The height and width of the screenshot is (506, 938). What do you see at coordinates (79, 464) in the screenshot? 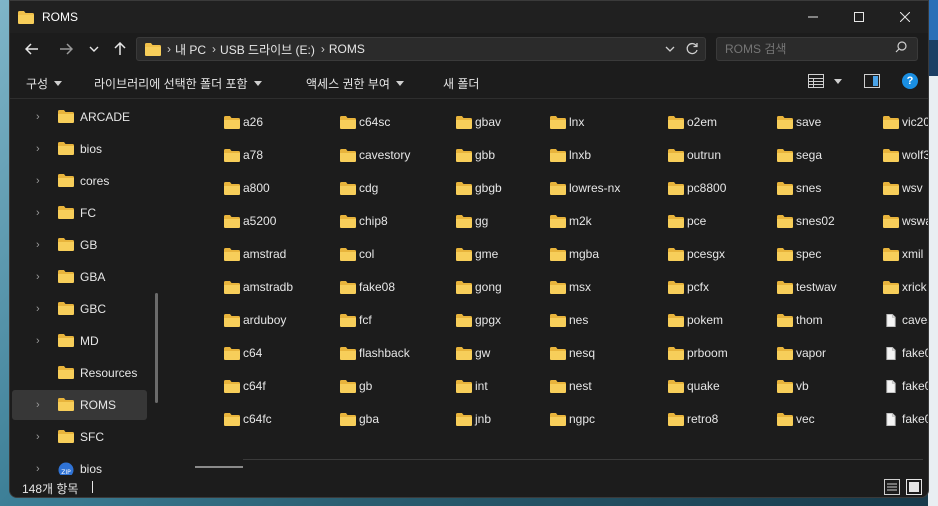
I see `nav-item: › ZIP bios` at bounding box center [79, 464].